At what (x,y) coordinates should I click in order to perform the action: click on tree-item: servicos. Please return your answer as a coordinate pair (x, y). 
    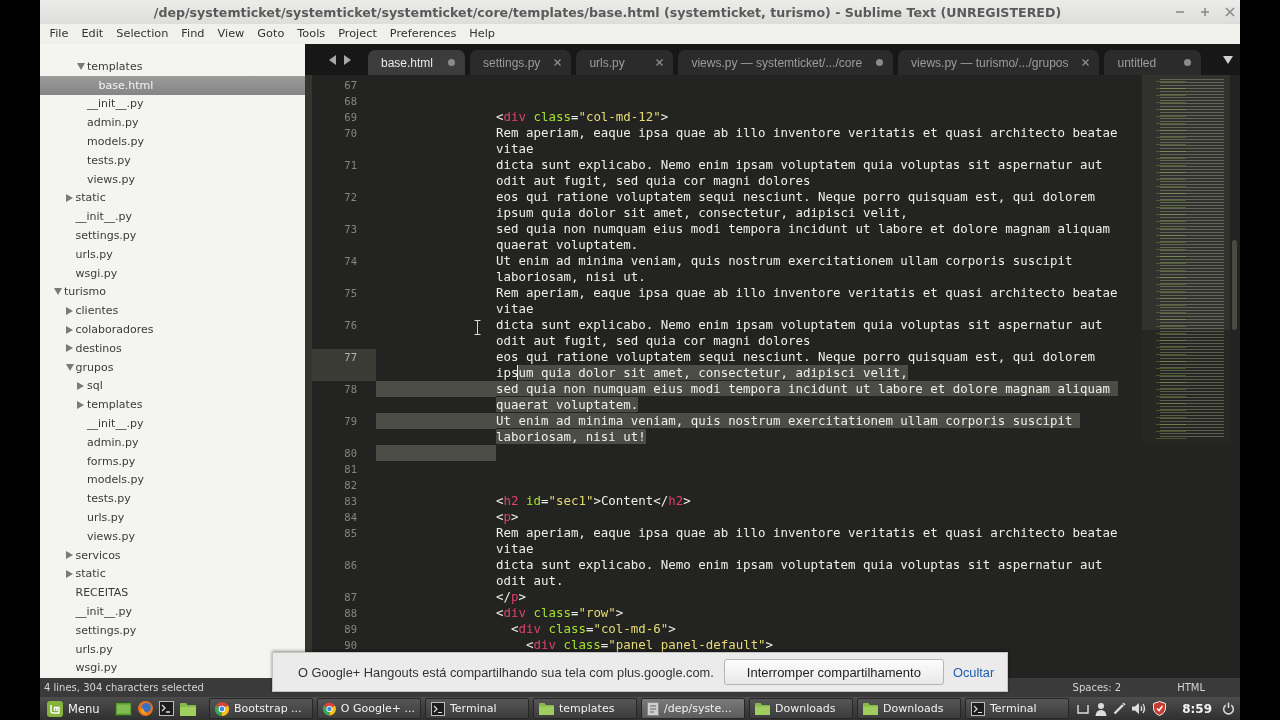
    Looking at the image, I should click on (84, 555).